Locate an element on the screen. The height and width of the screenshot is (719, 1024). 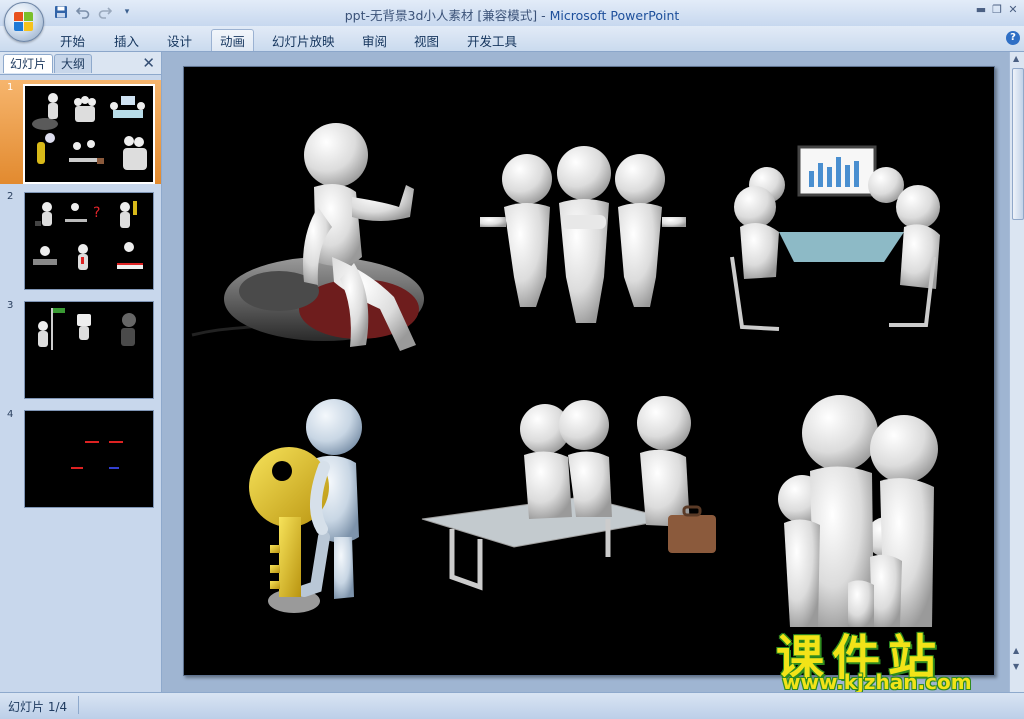
status-divider is located at coordinates (78, 705).